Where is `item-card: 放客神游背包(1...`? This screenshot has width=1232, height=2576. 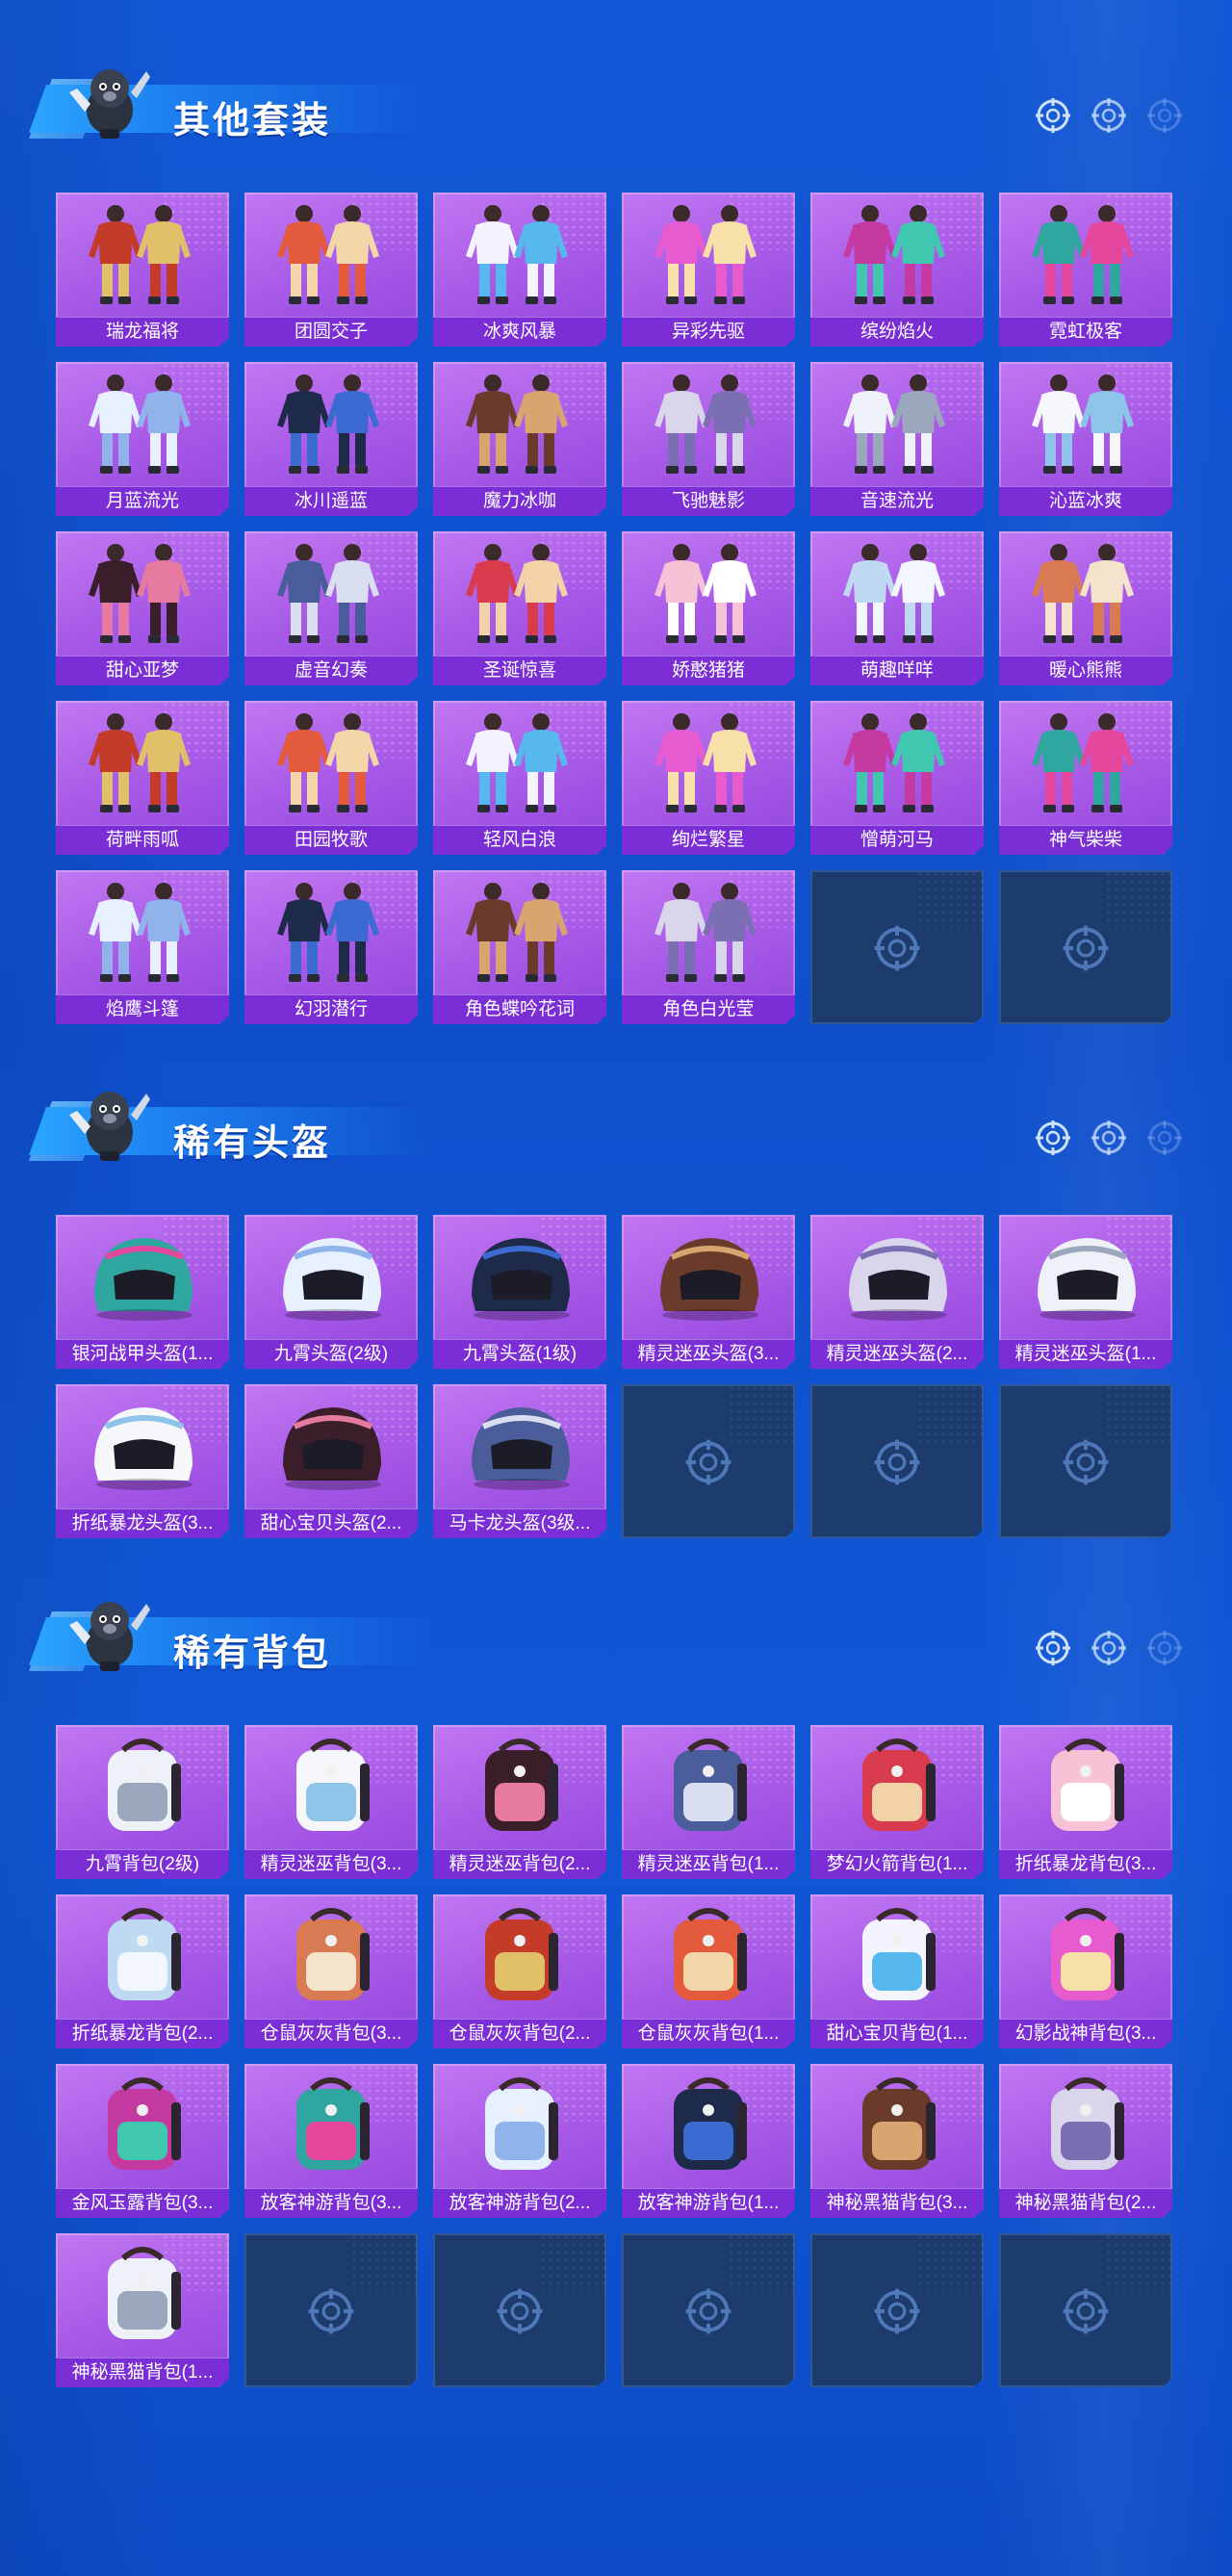 item-card: 放客神游背包(1... is located at coordinates (708, 2141).